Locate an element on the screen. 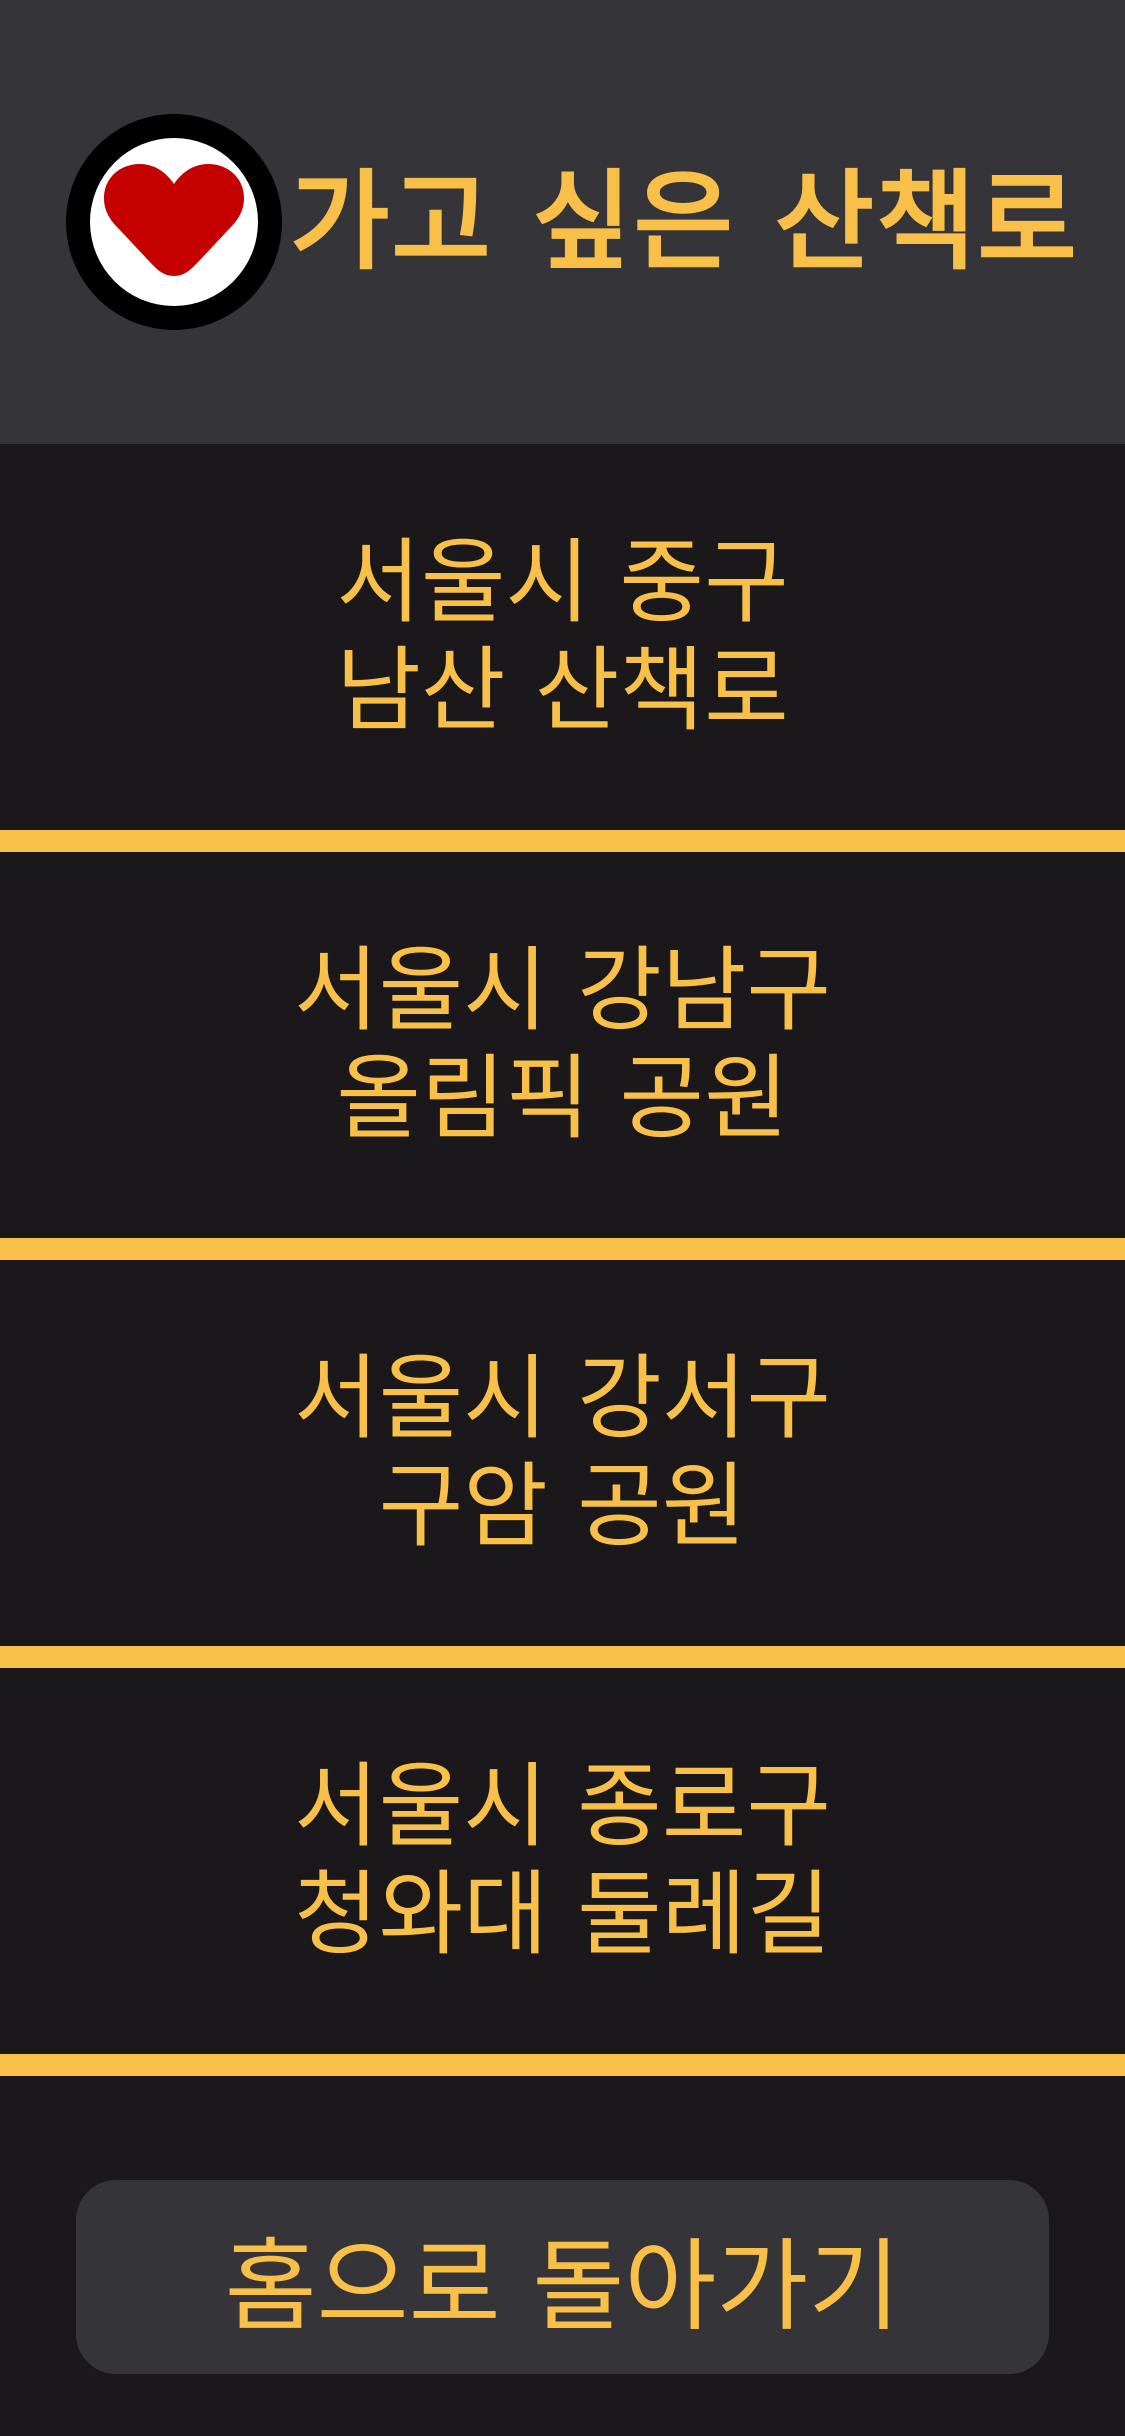 The image size is (1125, 2436). list-item-trail: 구암 공원 is located at coordinates (562, 1506).